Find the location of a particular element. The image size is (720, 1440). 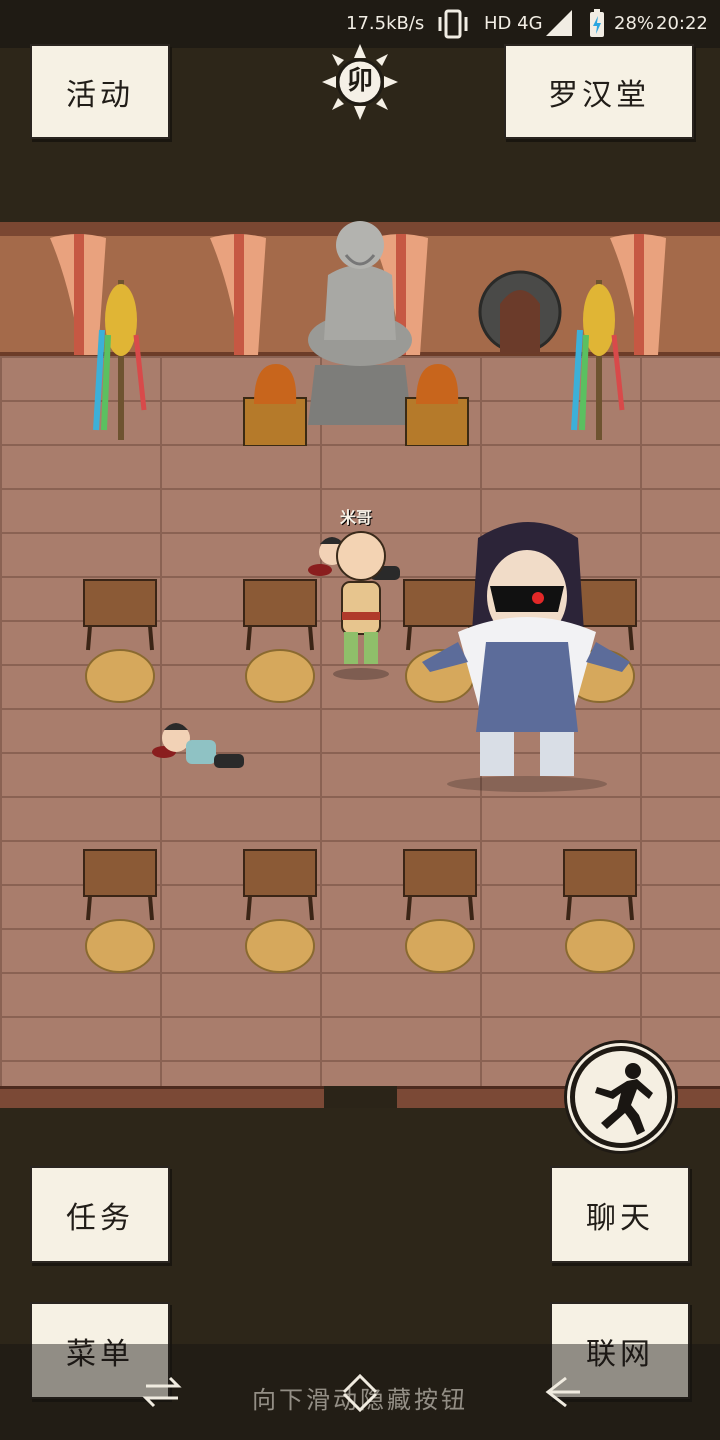

run-toggle-button is located at coordinates (621, 1097).